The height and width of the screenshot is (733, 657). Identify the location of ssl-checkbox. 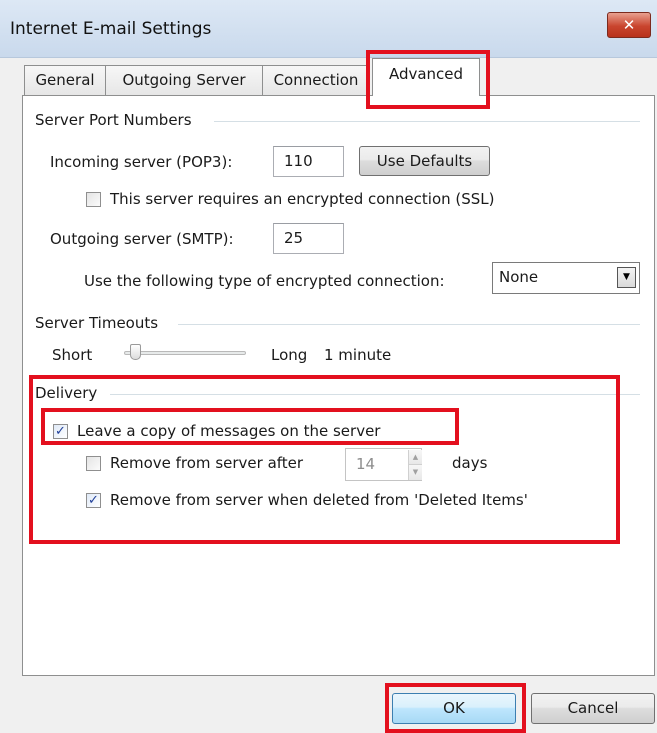
(93, 199).